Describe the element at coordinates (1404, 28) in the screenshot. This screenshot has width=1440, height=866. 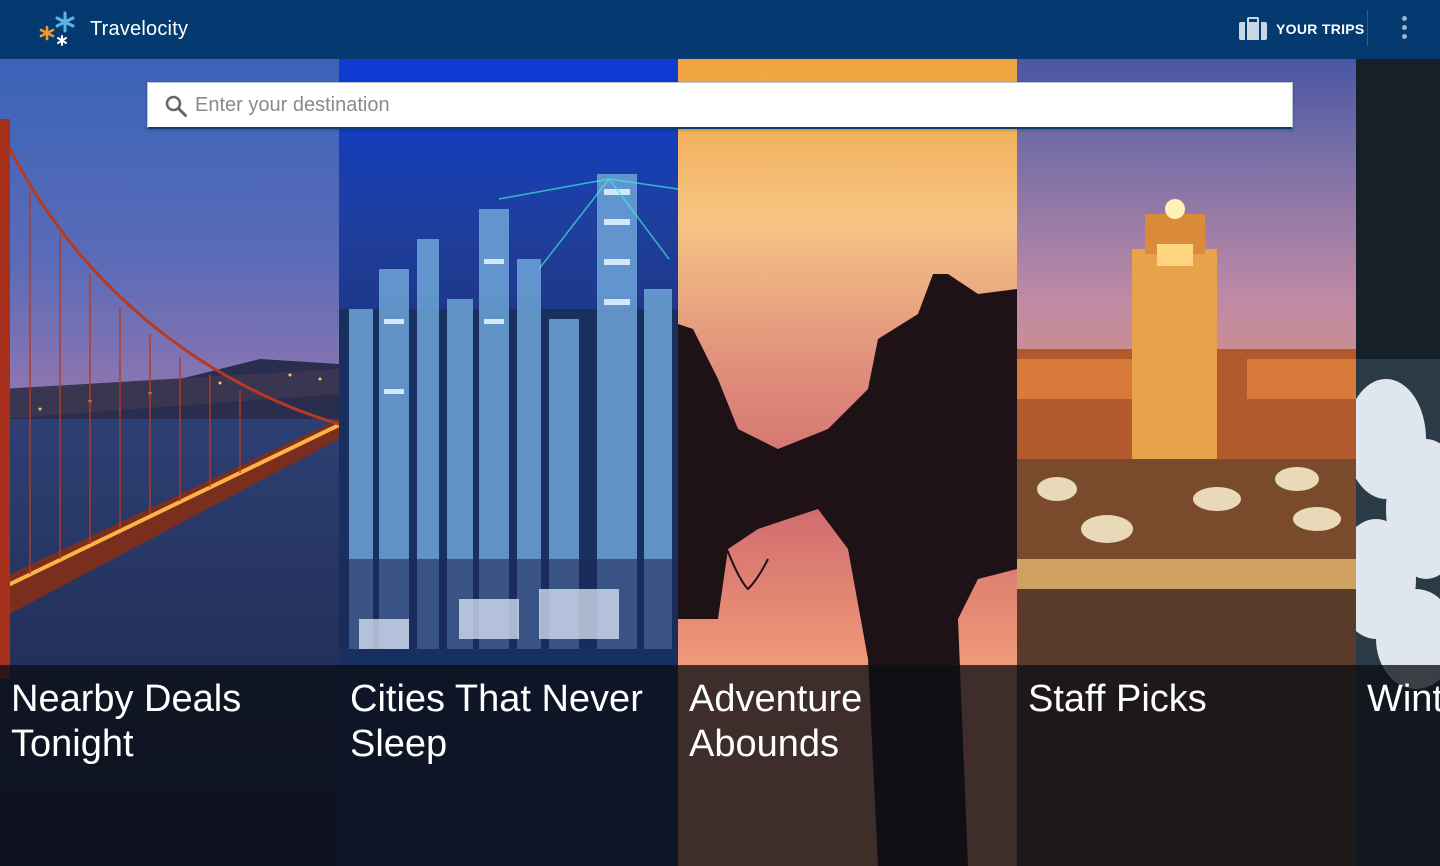
I see `more-vert-icon` at that location.